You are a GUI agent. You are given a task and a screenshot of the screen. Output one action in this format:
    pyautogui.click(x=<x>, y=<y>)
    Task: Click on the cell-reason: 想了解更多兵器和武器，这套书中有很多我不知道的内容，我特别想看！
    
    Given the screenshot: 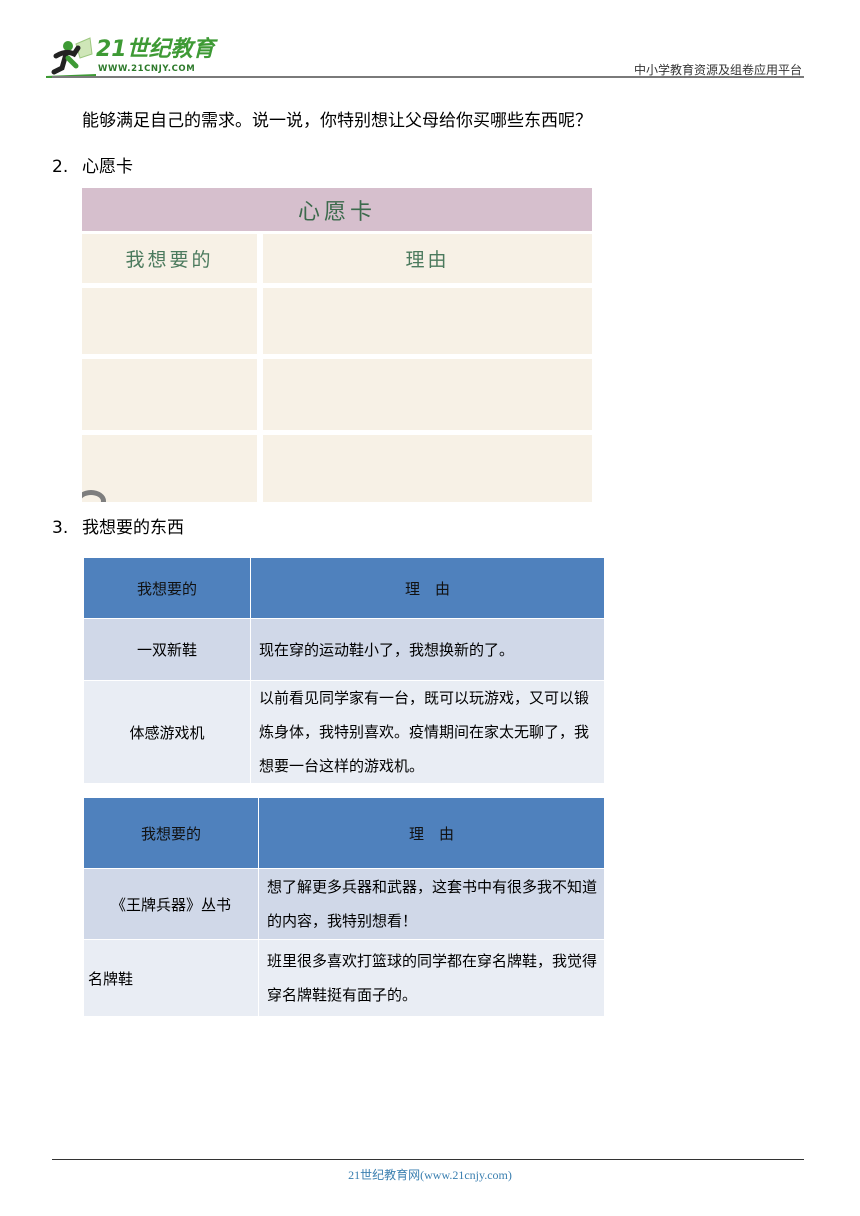 What is the action you would take?
    pyautogui.click(x=431, y=904)
    